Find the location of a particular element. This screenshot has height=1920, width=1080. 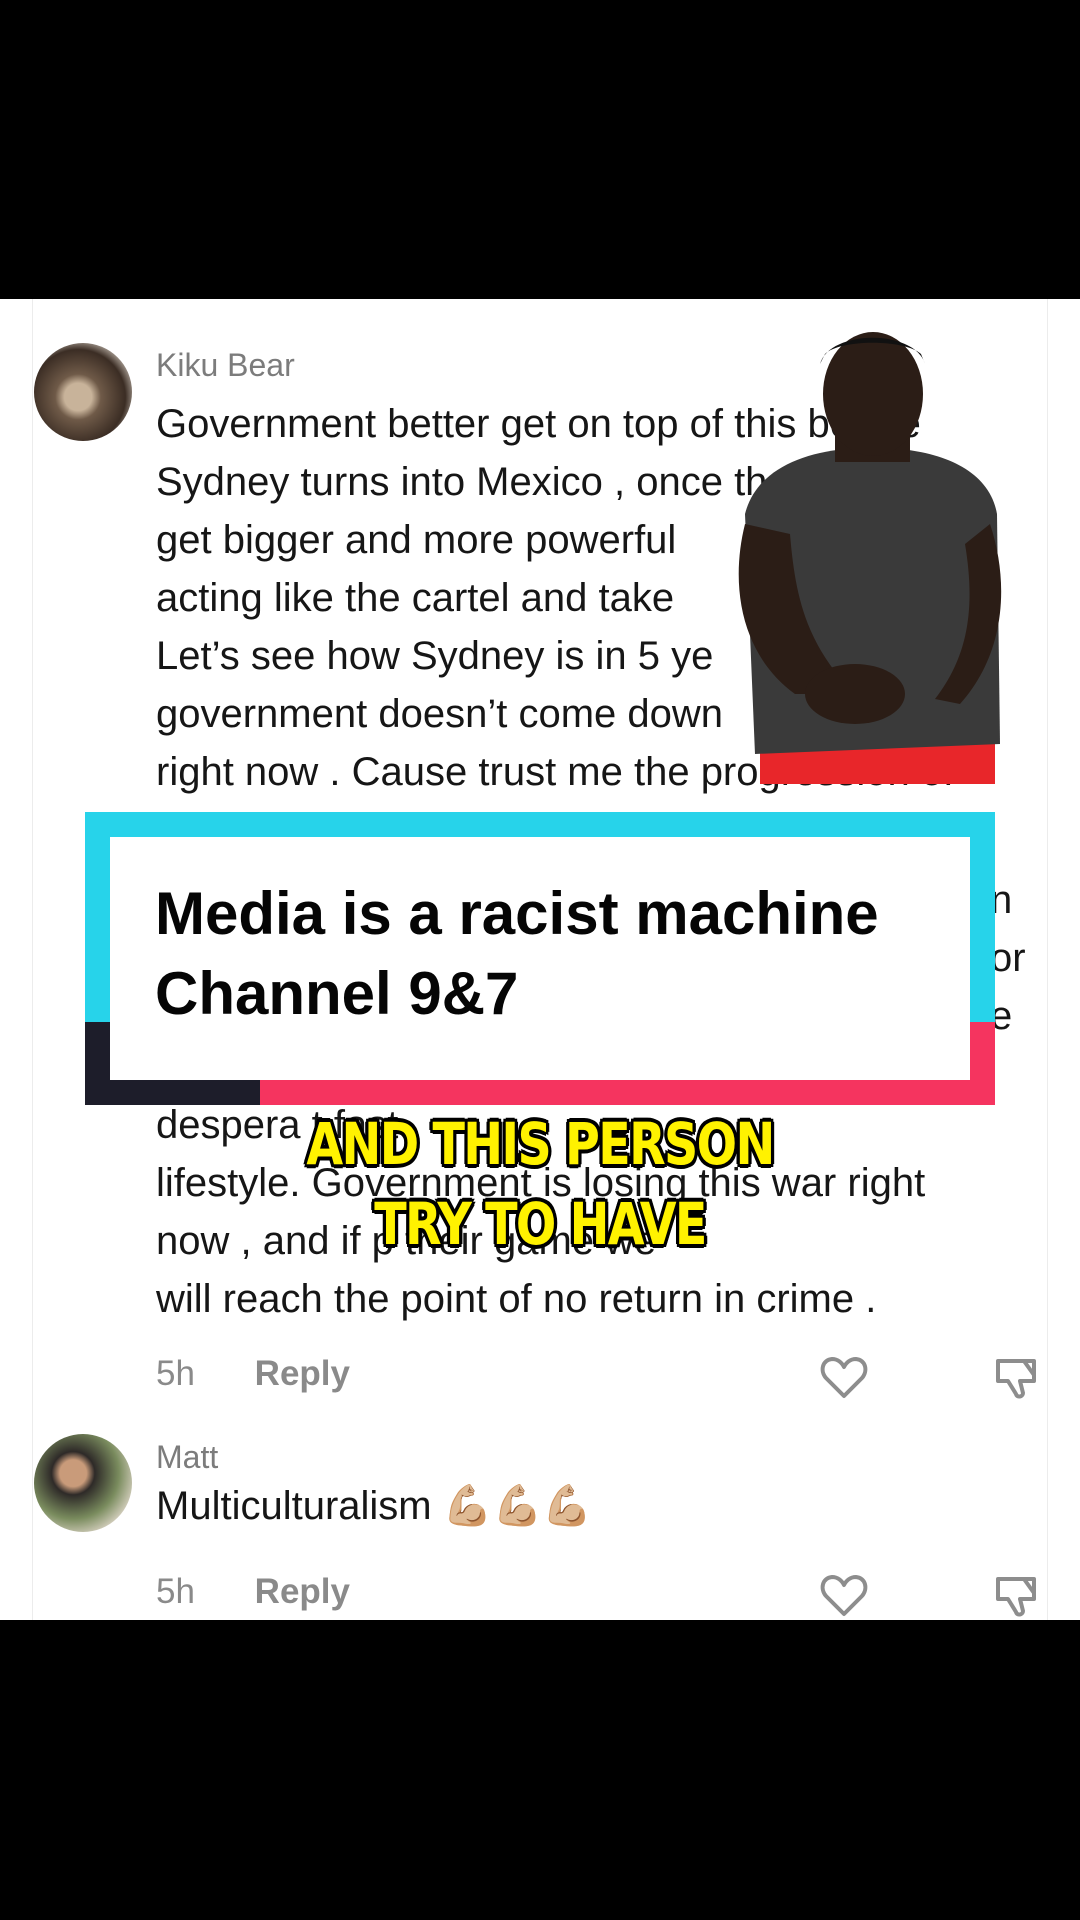

comment-username: Matt is located at coordinates (187, 1457).